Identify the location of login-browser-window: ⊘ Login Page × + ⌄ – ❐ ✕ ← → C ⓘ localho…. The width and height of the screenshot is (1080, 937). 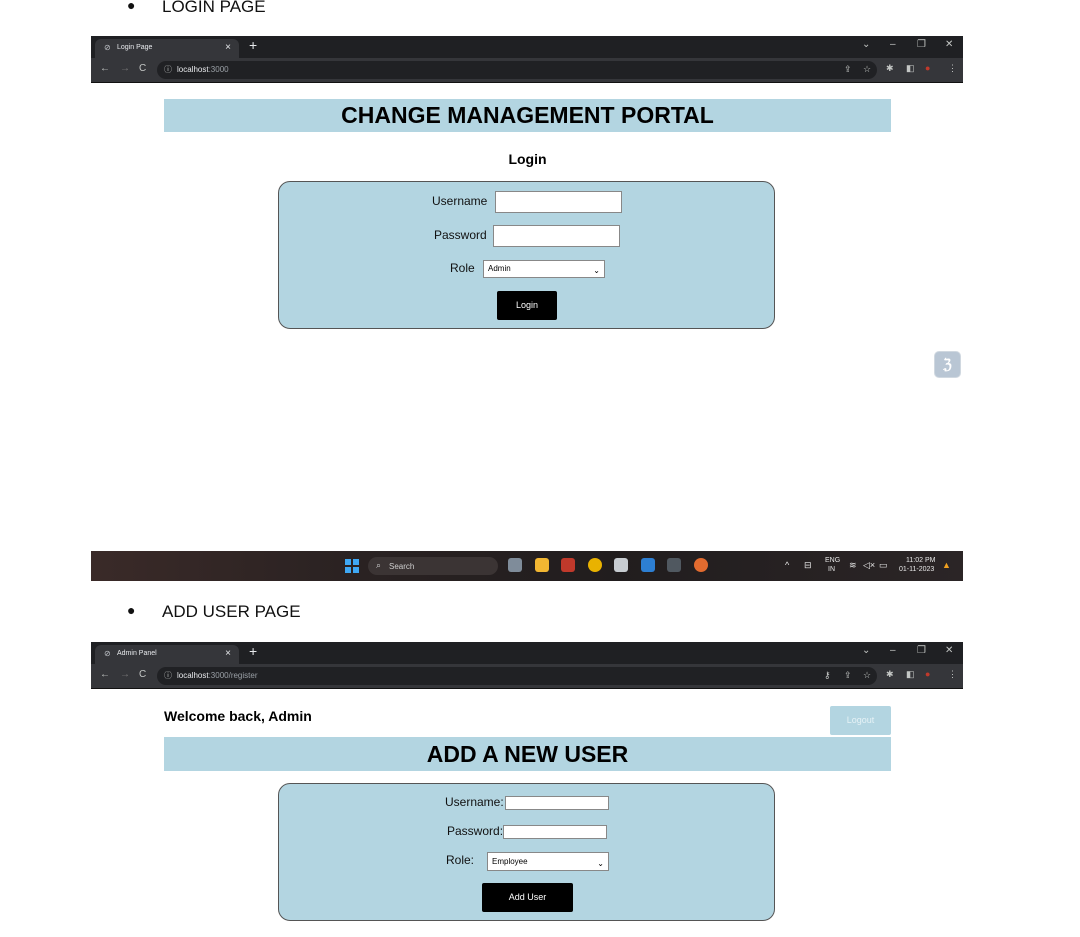
(527, 59).